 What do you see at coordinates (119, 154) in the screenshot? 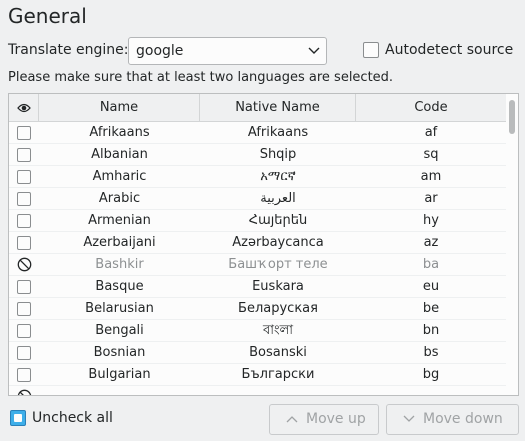
I see `language-name: Albanian` at bounding box center [119, 154].